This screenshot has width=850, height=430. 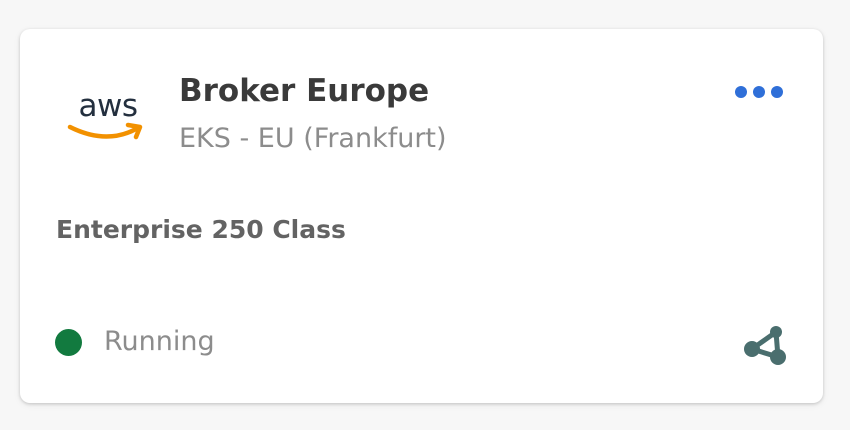 I want to click on aws-smile-icon, so click(x=105, y=131).